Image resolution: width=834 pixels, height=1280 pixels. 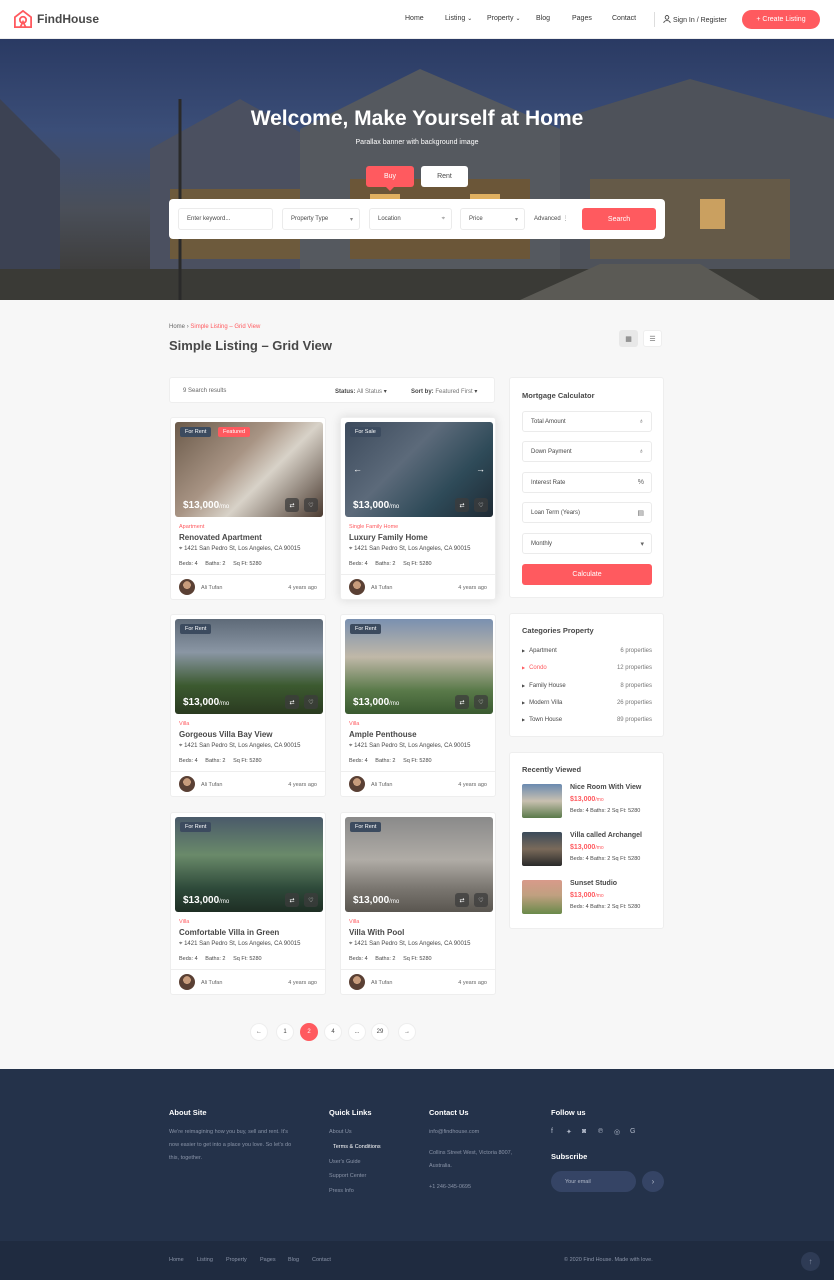 What do you see at coordinates (229, 932) in the screenshot?
I see `listing-title: Comfortable Villa in Green` at bounding box center [229, 932].